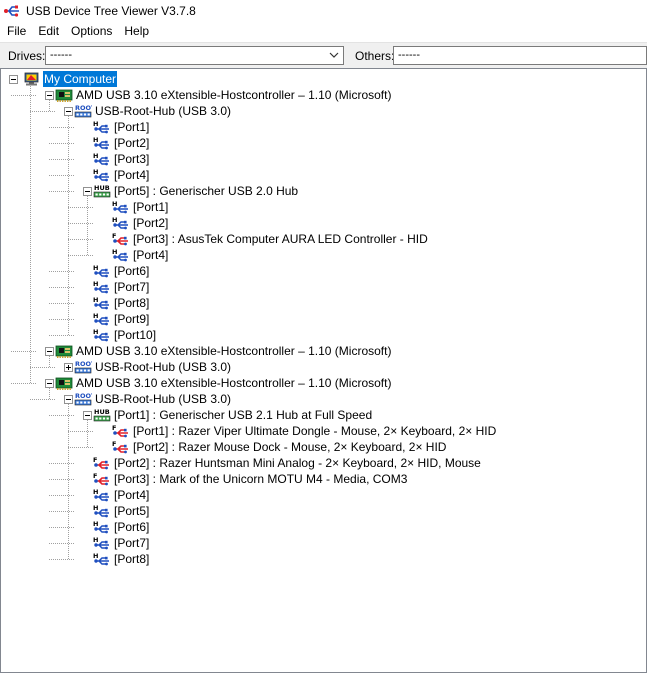  What do you see at coordinates (11, 11) in the screenshot?
I see `usb-app-icon` at bounding box center [11, 11].